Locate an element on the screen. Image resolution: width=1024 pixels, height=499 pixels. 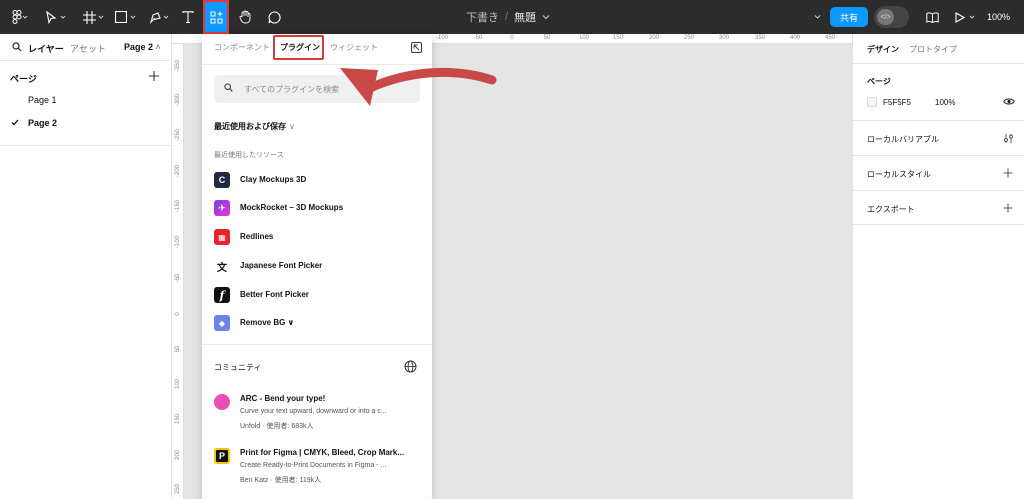
dev-mode-toggle: </> is located at coordinates (891, 17).